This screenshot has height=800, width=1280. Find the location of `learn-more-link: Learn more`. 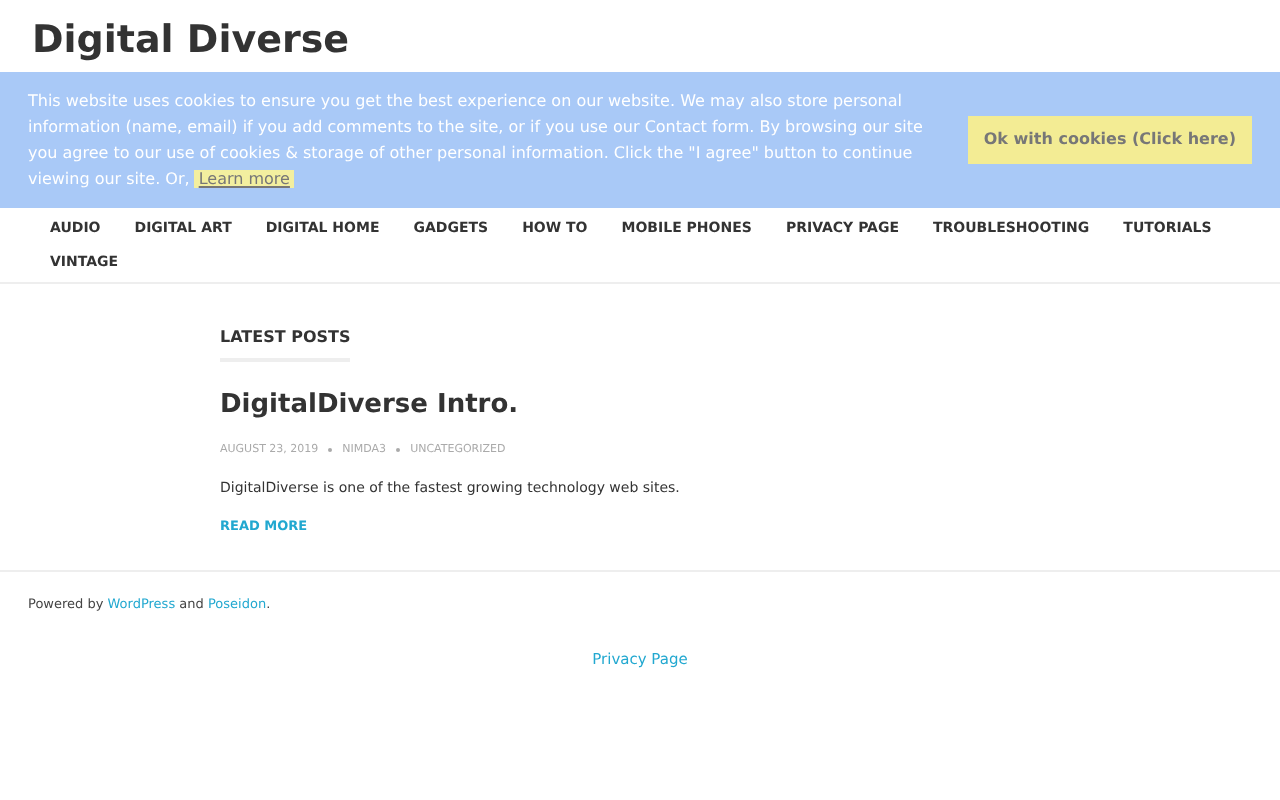

learn-more-link: Learn more is located at coordinates (244, 179).